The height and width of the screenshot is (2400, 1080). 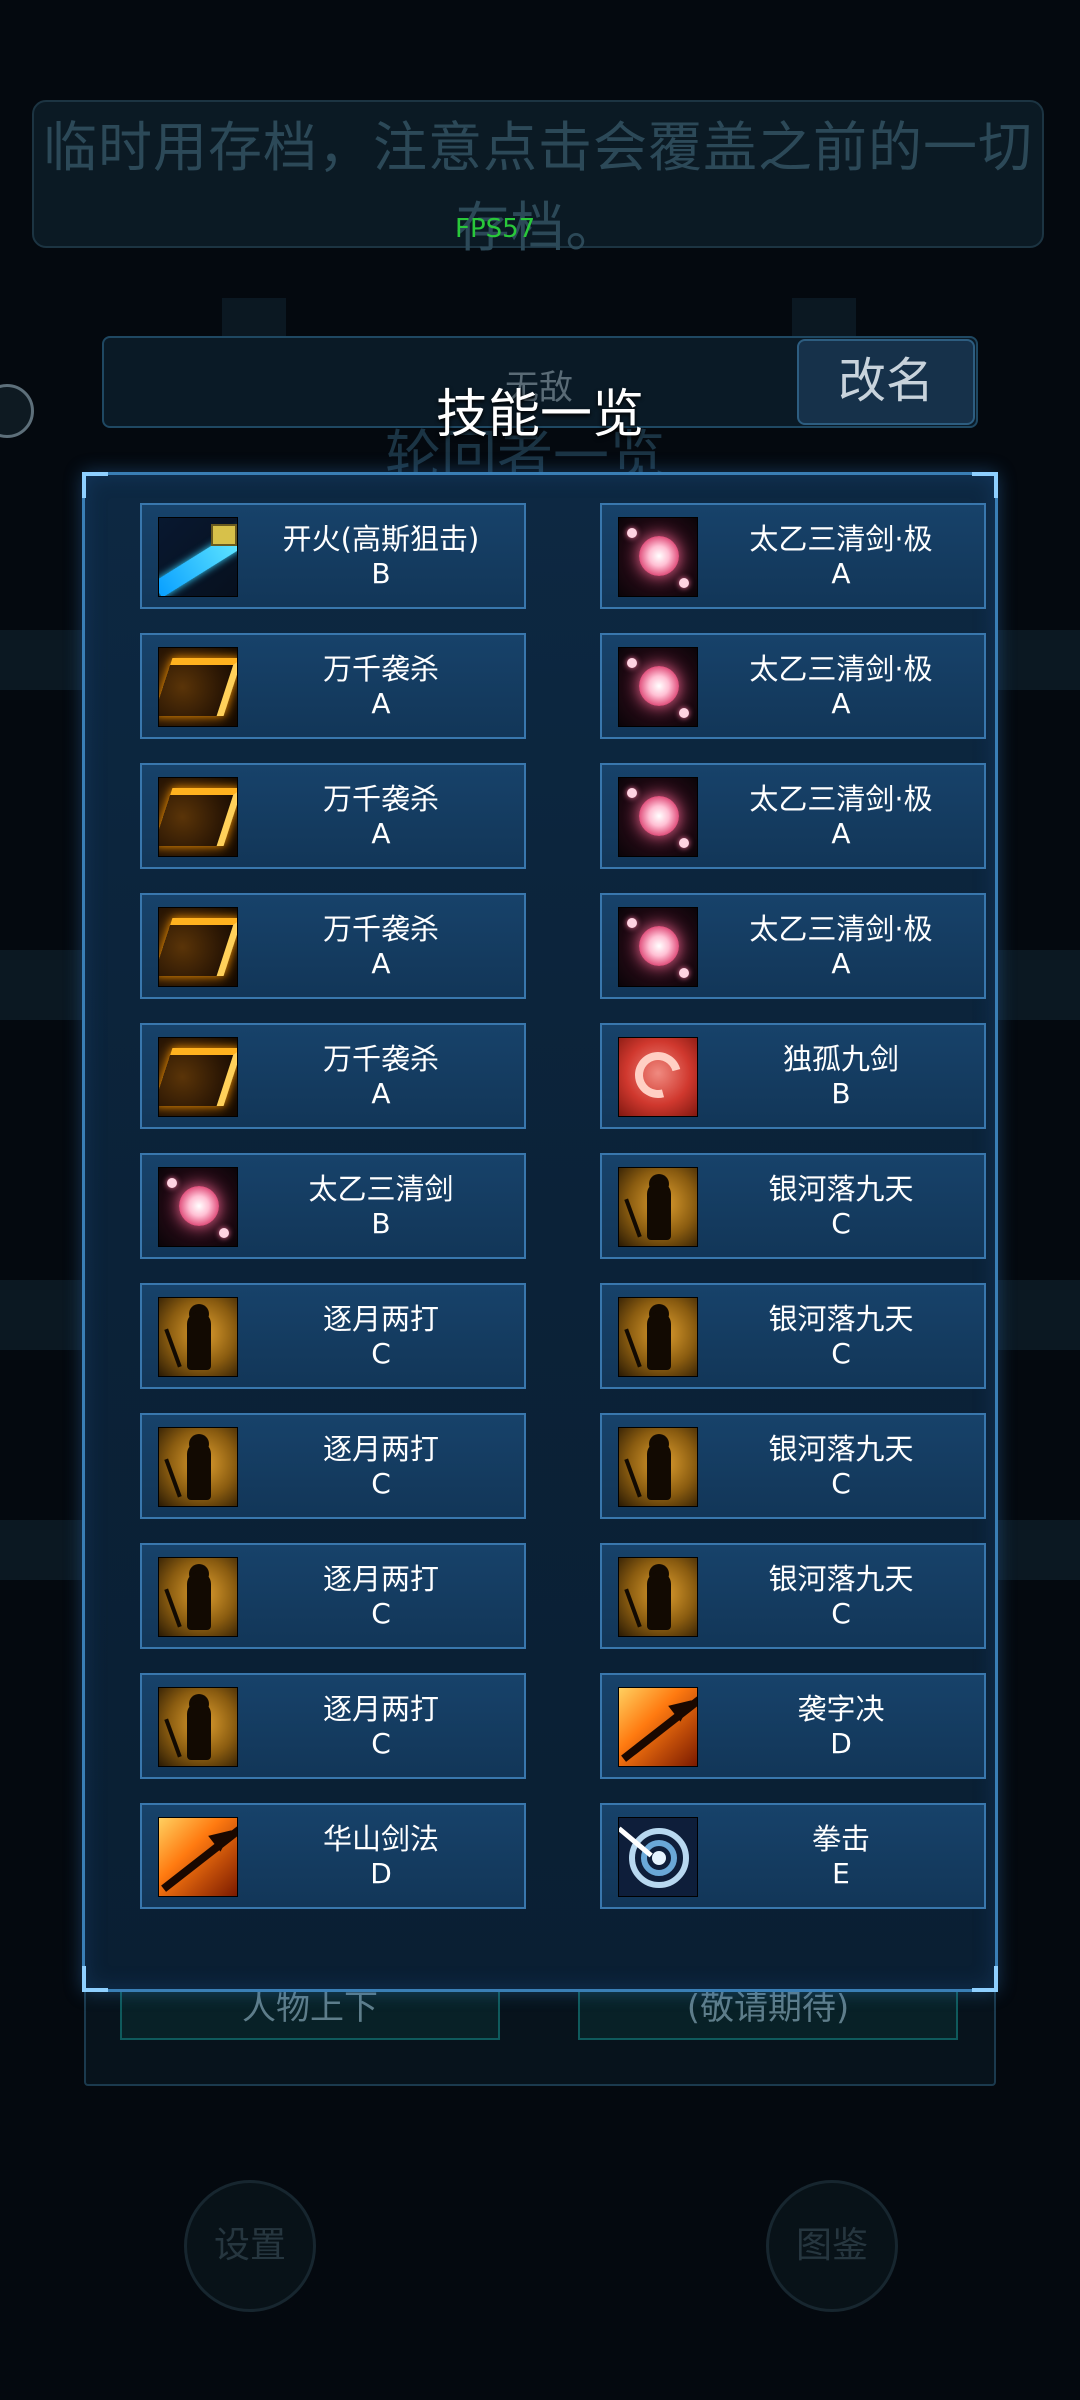 What do you see at coordinates (380, 1839) in the screenshot?
I see `skill-name: 华山剑法` at bounding box center [380, 1839].